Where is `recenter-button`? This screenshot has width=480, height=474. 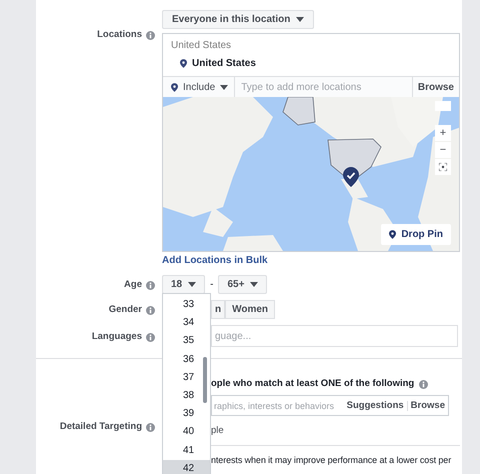 recenter-button is located at coordinates (443, 167).